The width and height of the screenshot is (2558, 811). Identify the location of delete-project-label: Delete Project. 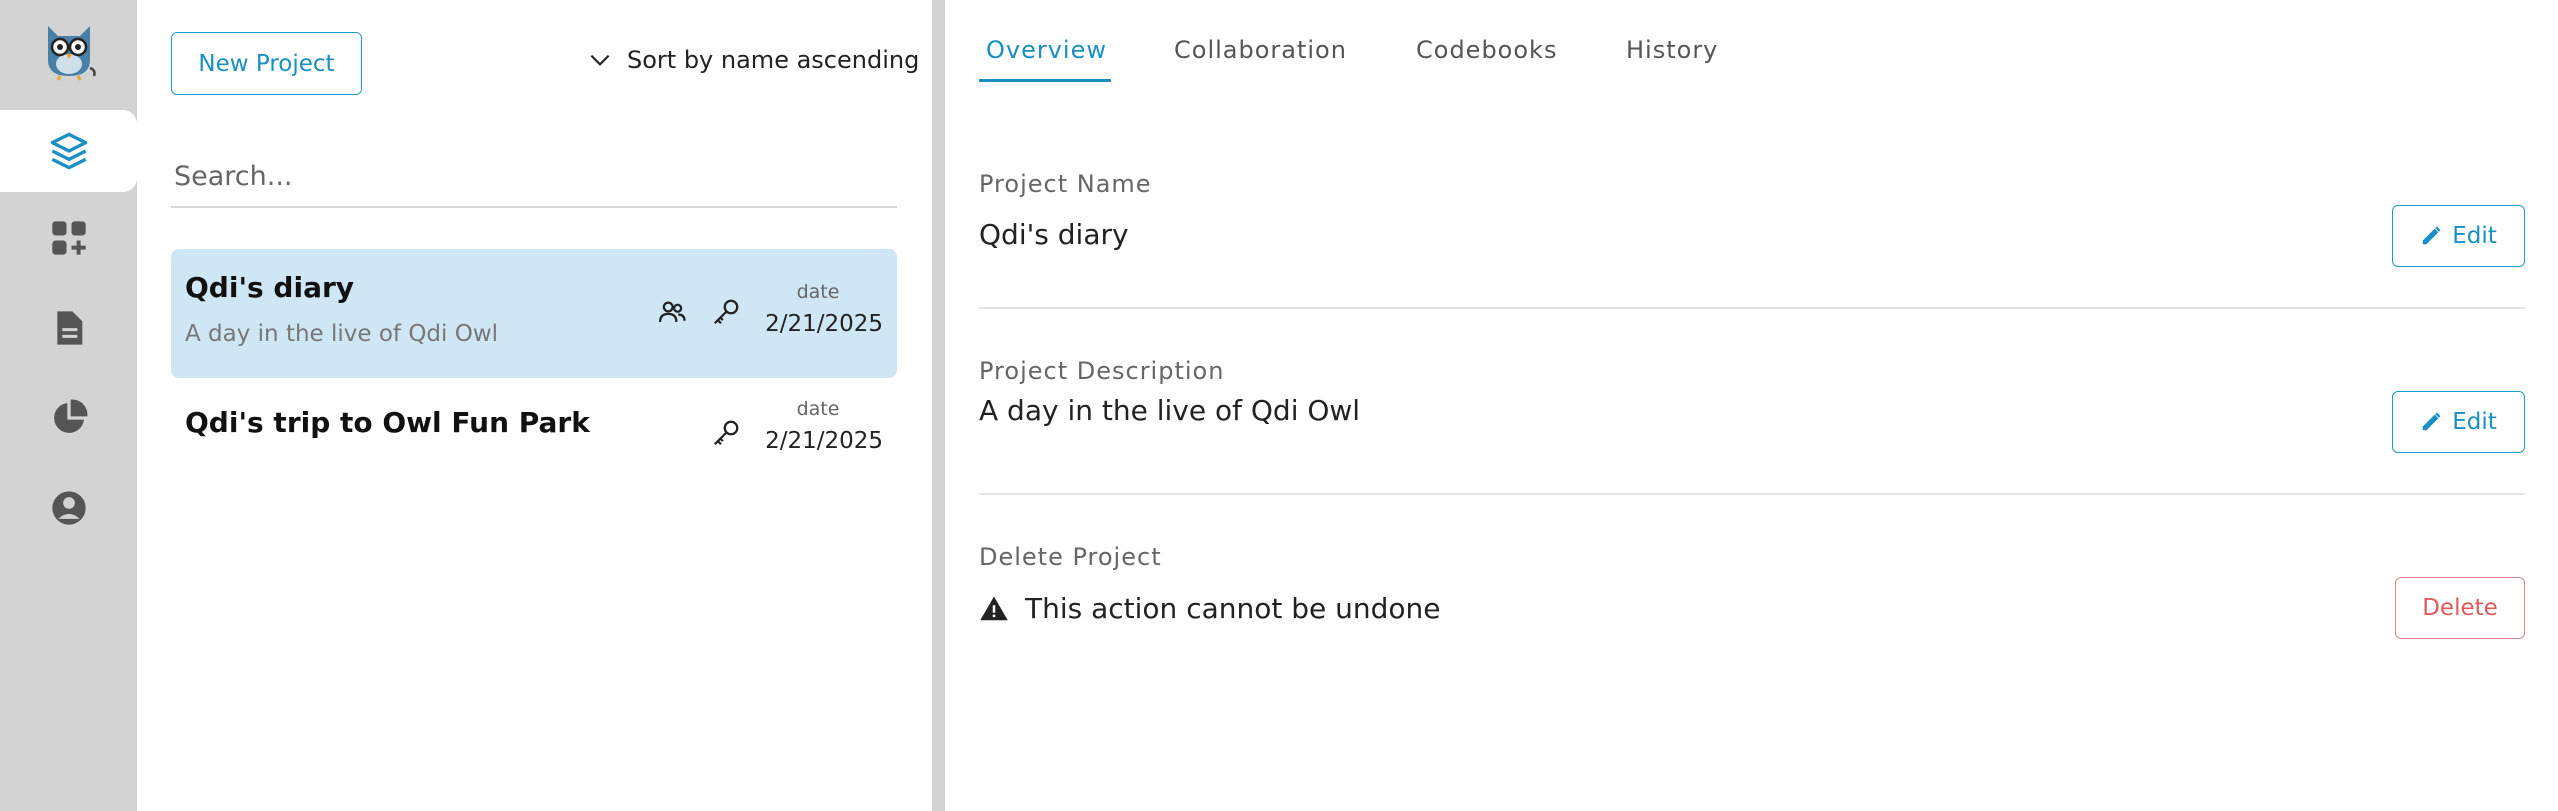
(1070, 557).